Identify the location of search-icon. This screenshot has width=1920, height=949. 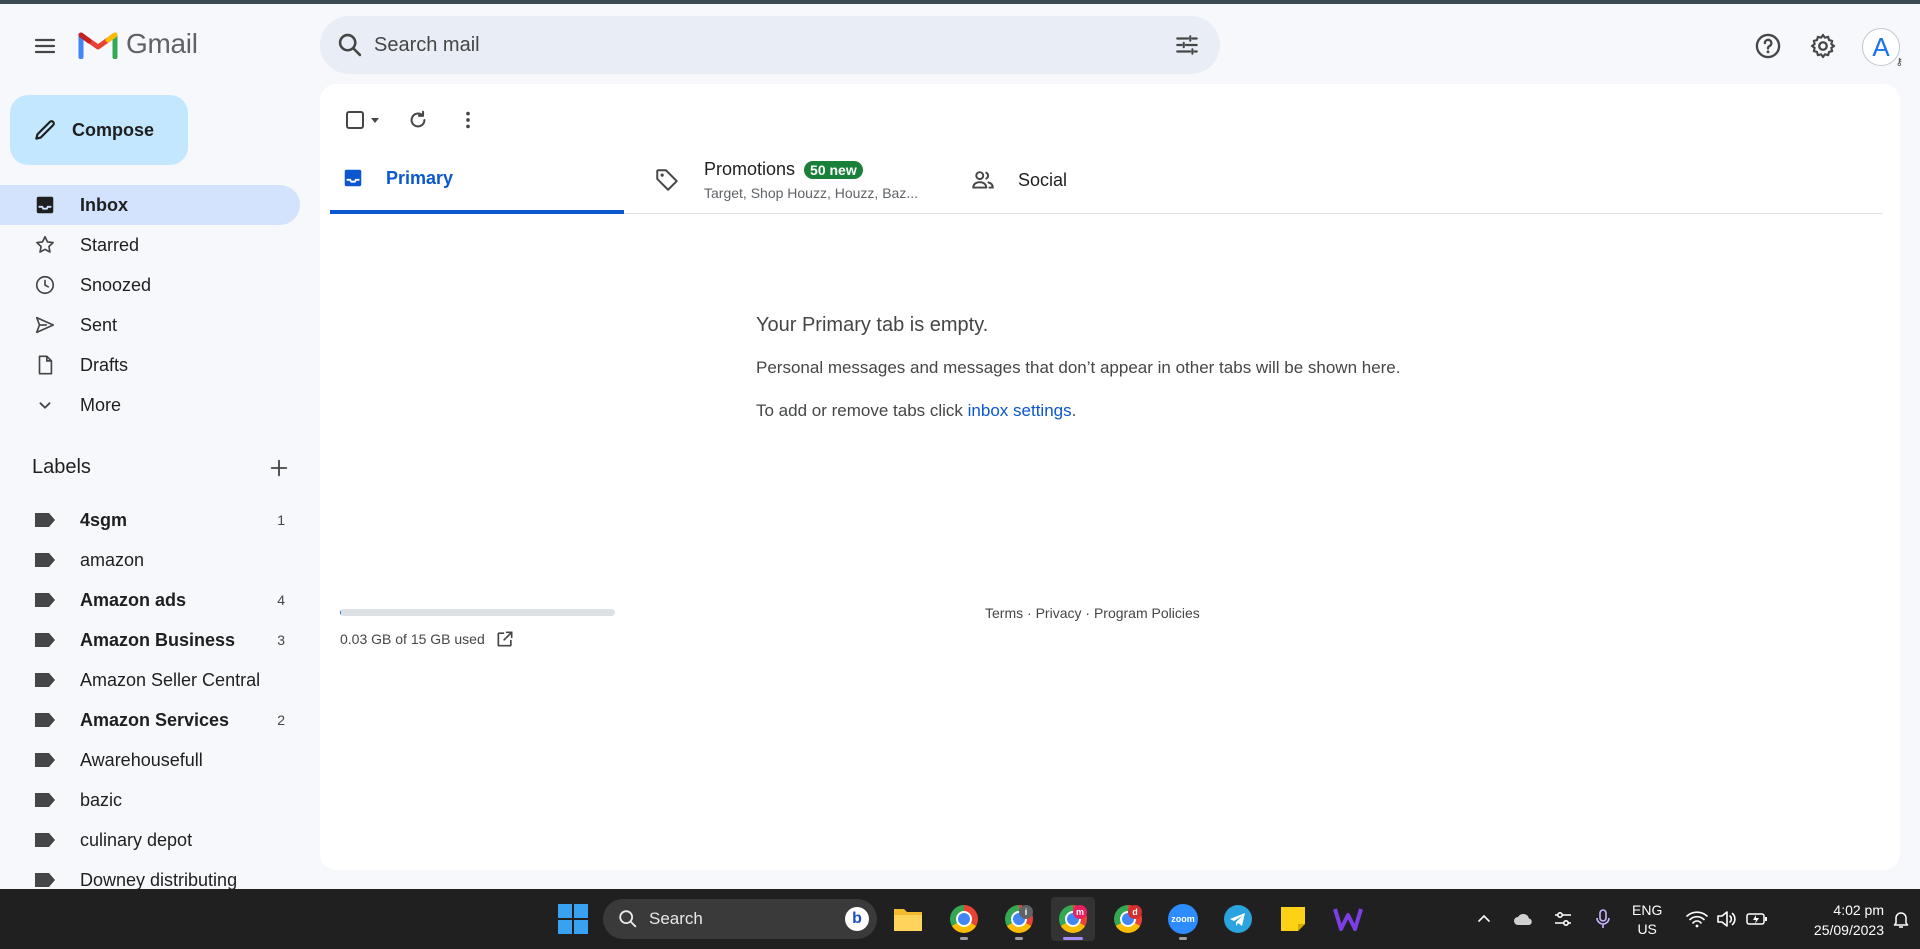
(350, 45).